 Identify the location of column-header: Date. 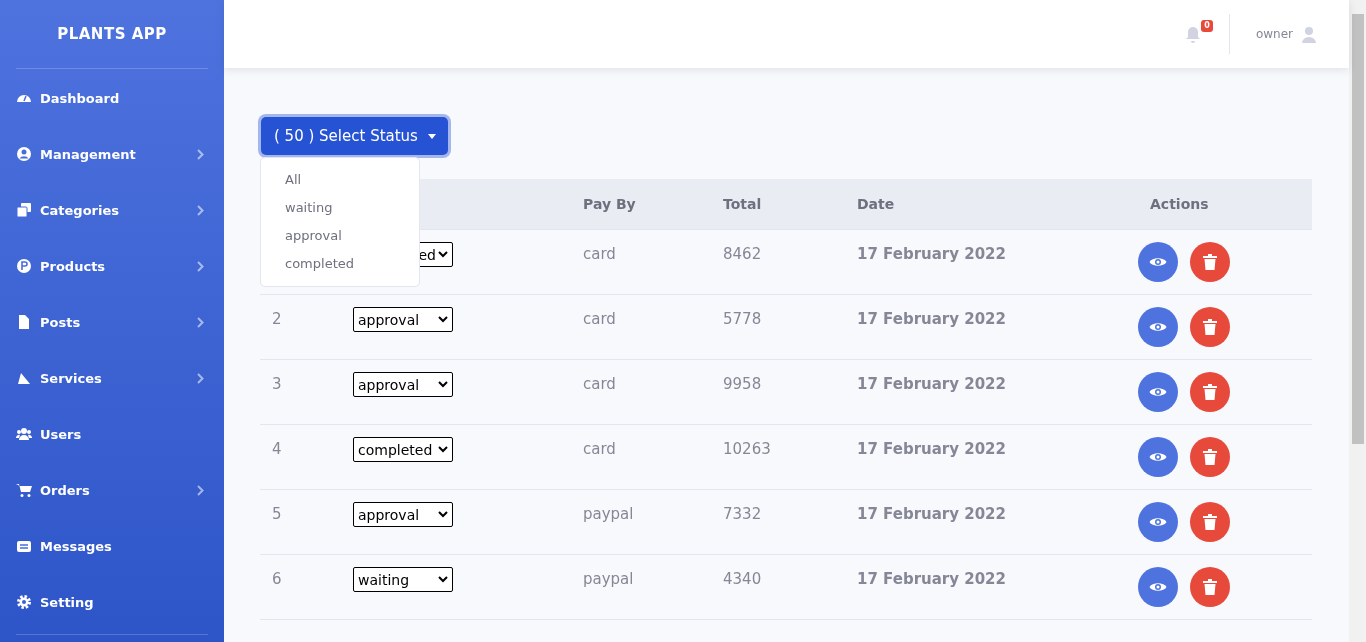
(876, 204).